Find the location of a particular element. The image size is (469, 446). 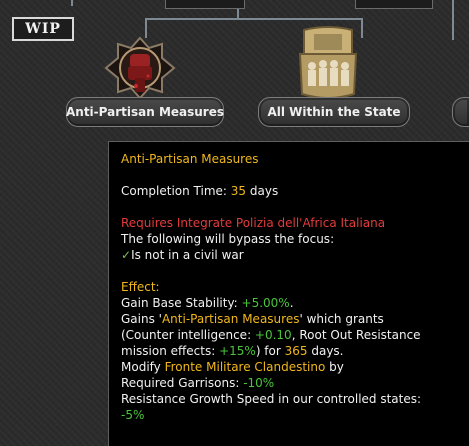

mission-effect: mission effects: +15%) for 365 days. is located at coordinates (232, 351).